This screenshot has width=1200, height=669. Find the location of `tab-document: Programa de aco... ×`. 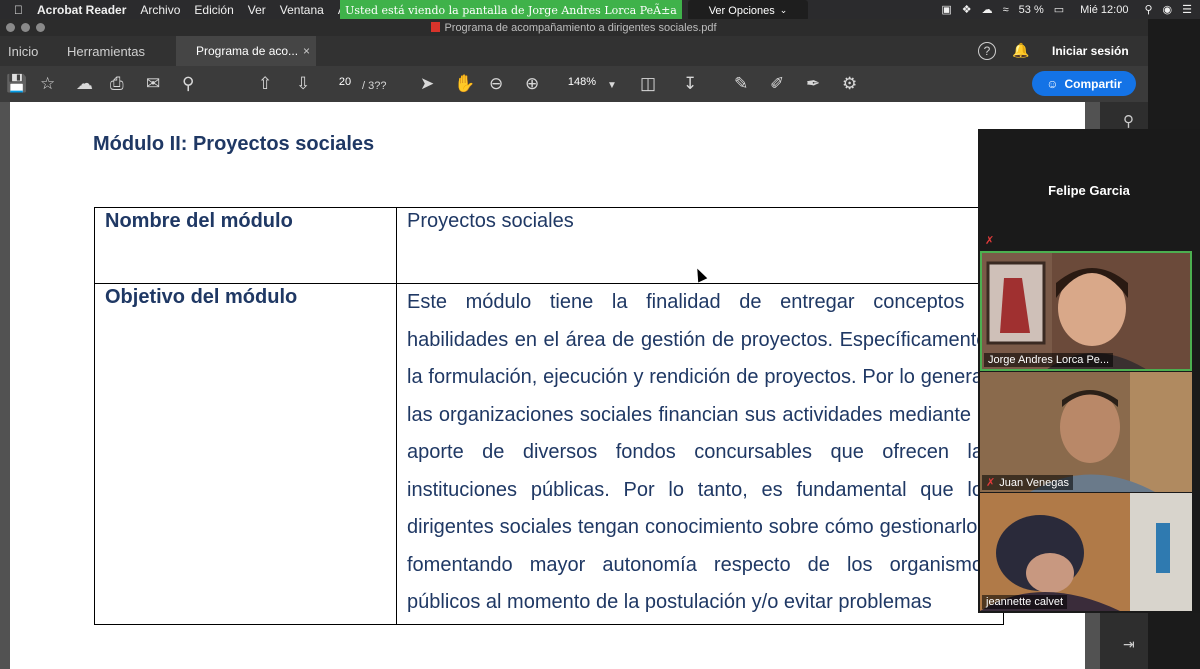

tab-document: Programa de aco... × is located at coordinates (246, 51).